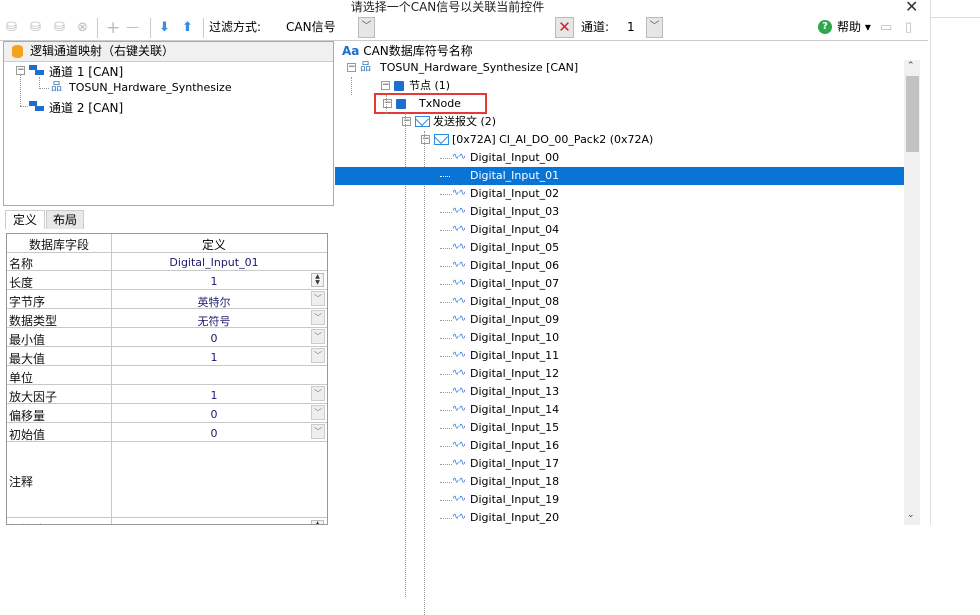  Describe the element at coordinates (619, 428) in the screenshot. I see `signal-item: ∿∿ Digital_Input_15` at that location.